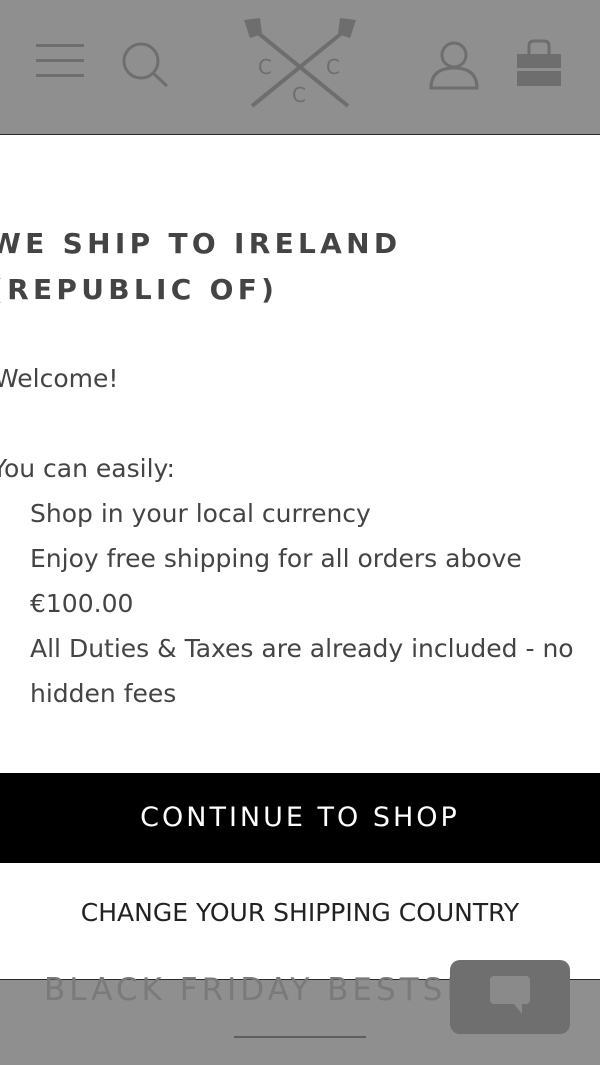  Describe the element at coordinates (299, 95) in the screenshot. I see `logo-letter-bottom: C` at that location.